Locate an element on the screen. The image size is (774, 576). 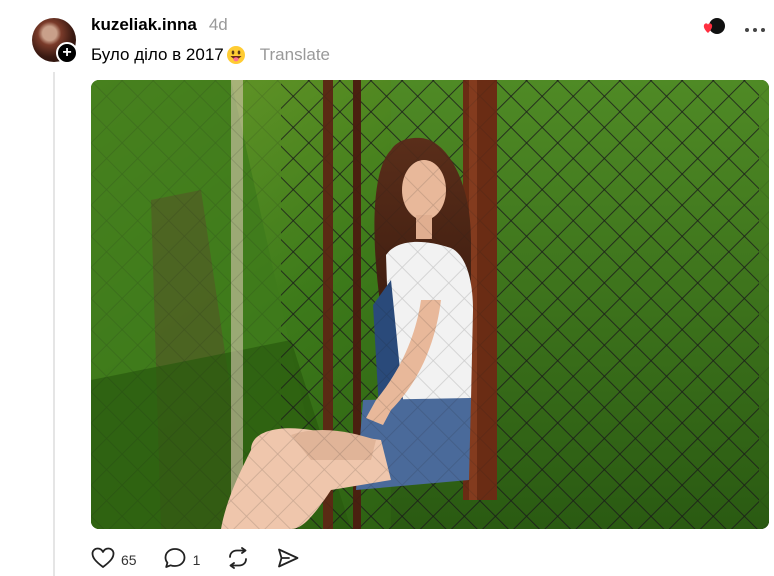
post-timestamp: 4d is located at coordinates (218, 25).